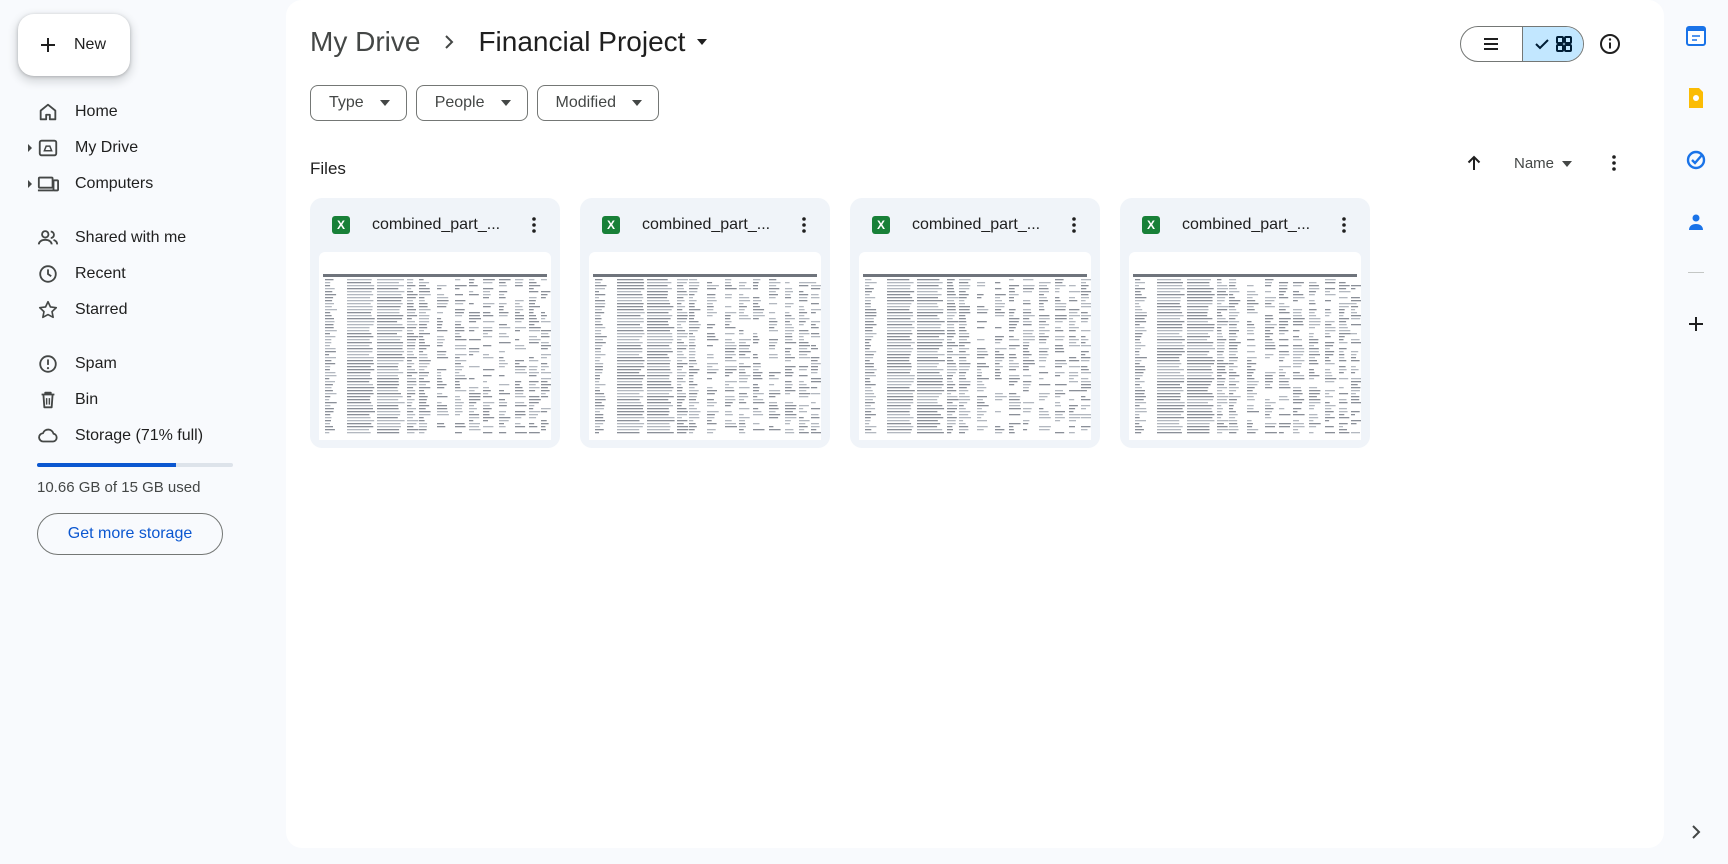  I want to click on list-view-button, so click(1491, 44).